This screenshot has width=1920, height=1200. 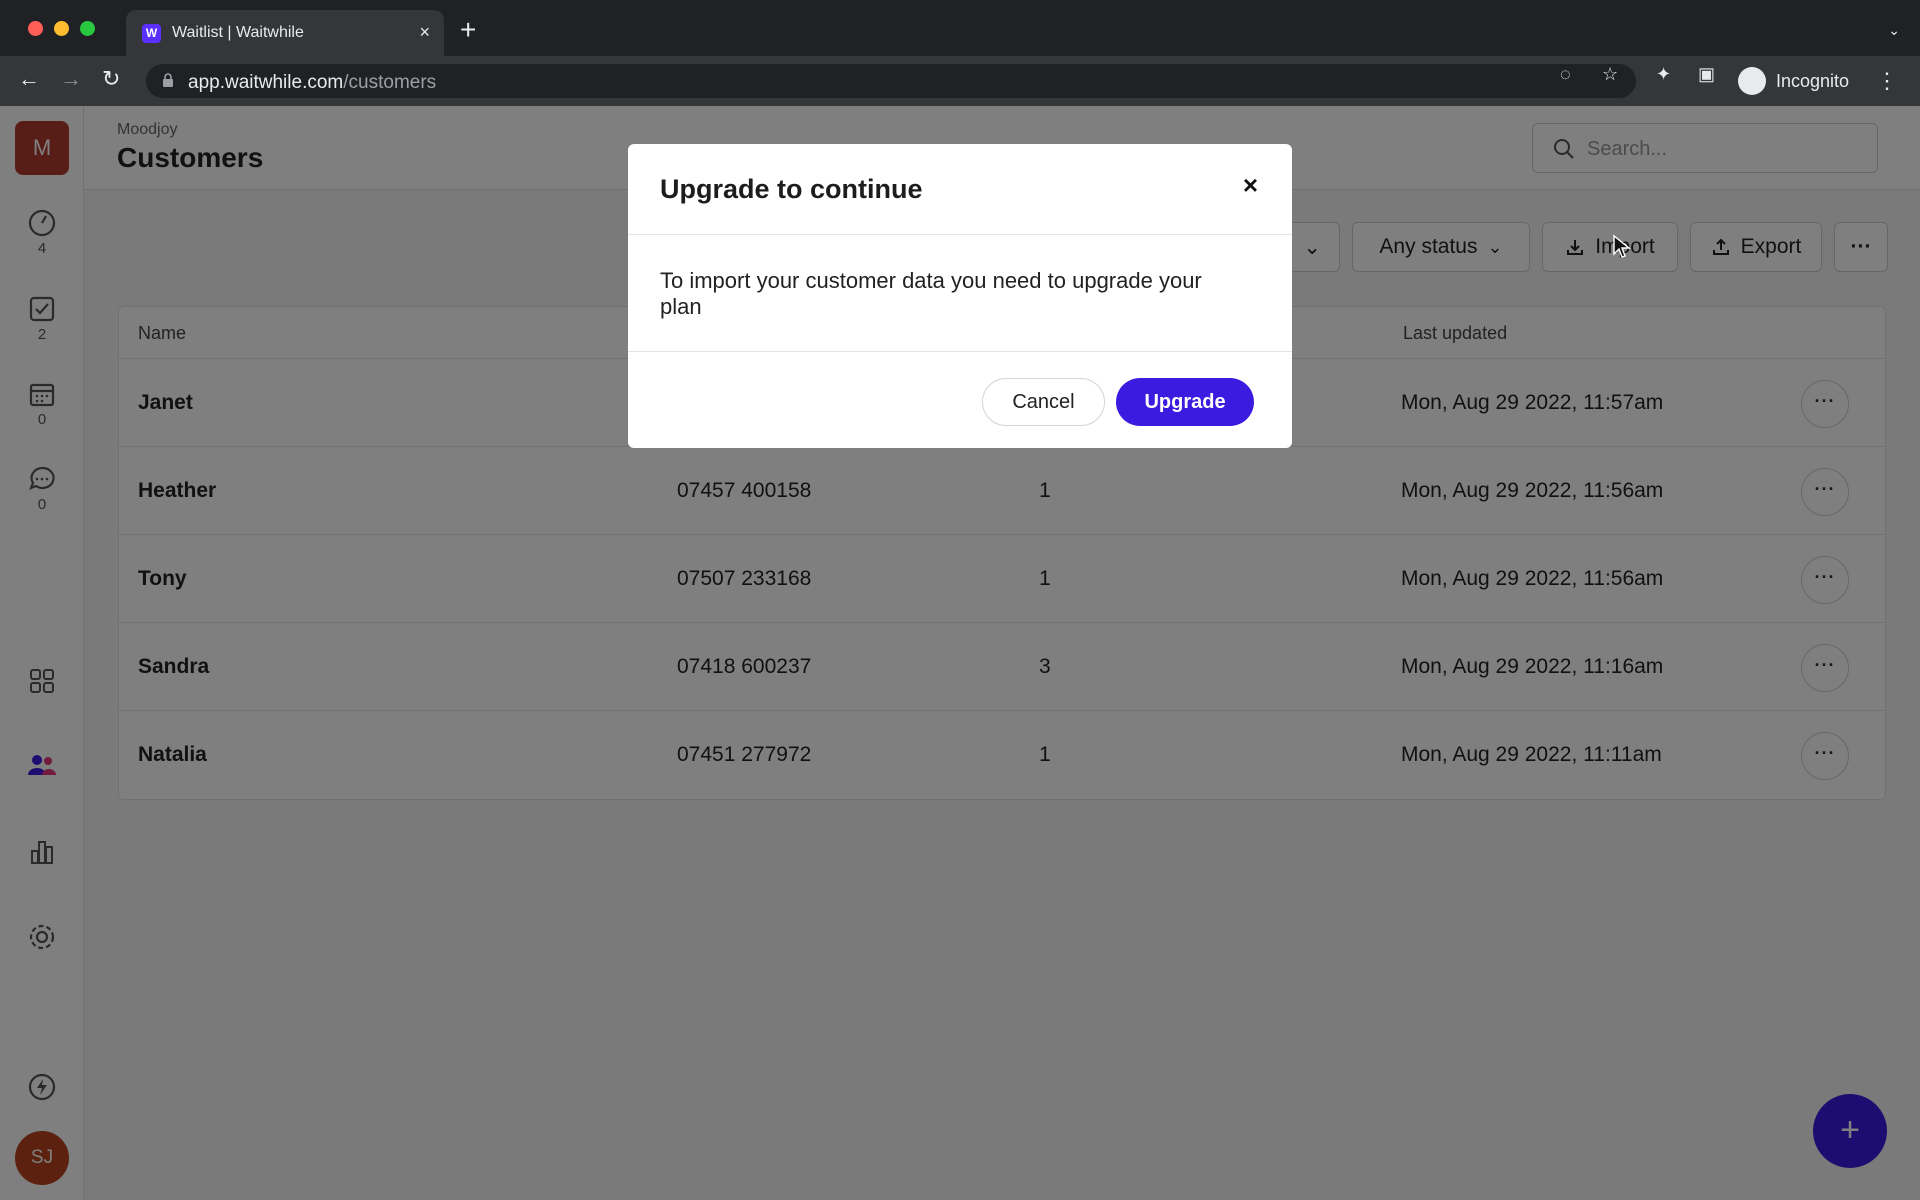 What do you see at coordinates (35, 28) in the screenshot?
I see `window-close-button` at bounding box center [35, 28].